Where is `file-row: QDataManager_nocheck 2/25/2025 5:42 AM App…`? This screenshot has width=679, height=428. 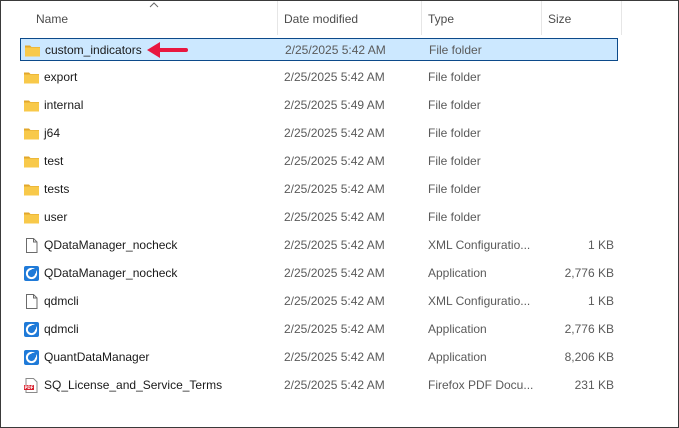
file-row: QDataManager_nocheck 2/25/2025 5:42 AM App… is located at coordinates (319, 273).